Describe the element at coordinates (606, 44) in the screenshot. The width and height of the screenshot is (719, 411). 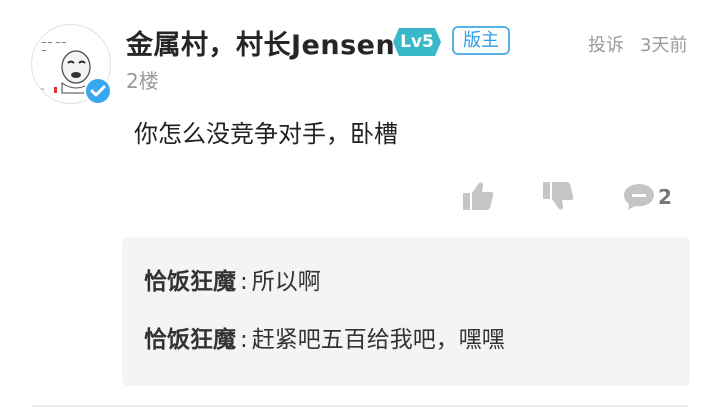
I see `report-link: 投诉` at that location.